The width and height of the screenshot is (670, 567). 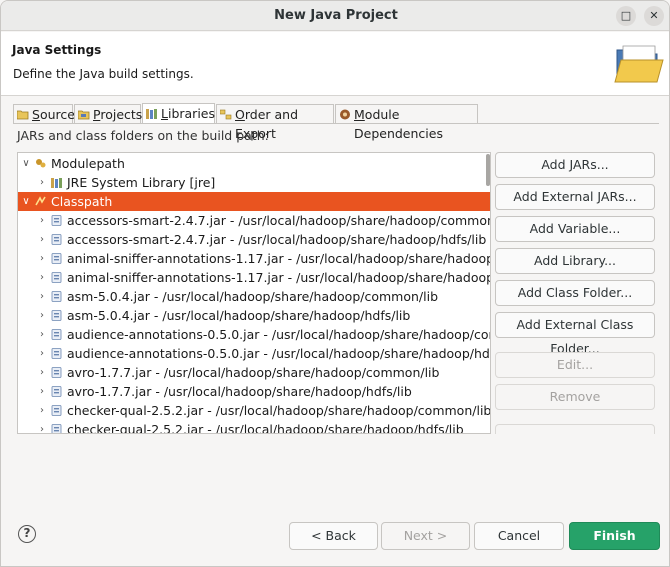 What do you see at coordinates (84, 115) in the screenshot?
I see `projects-icon` at bounding box center [84, 115].